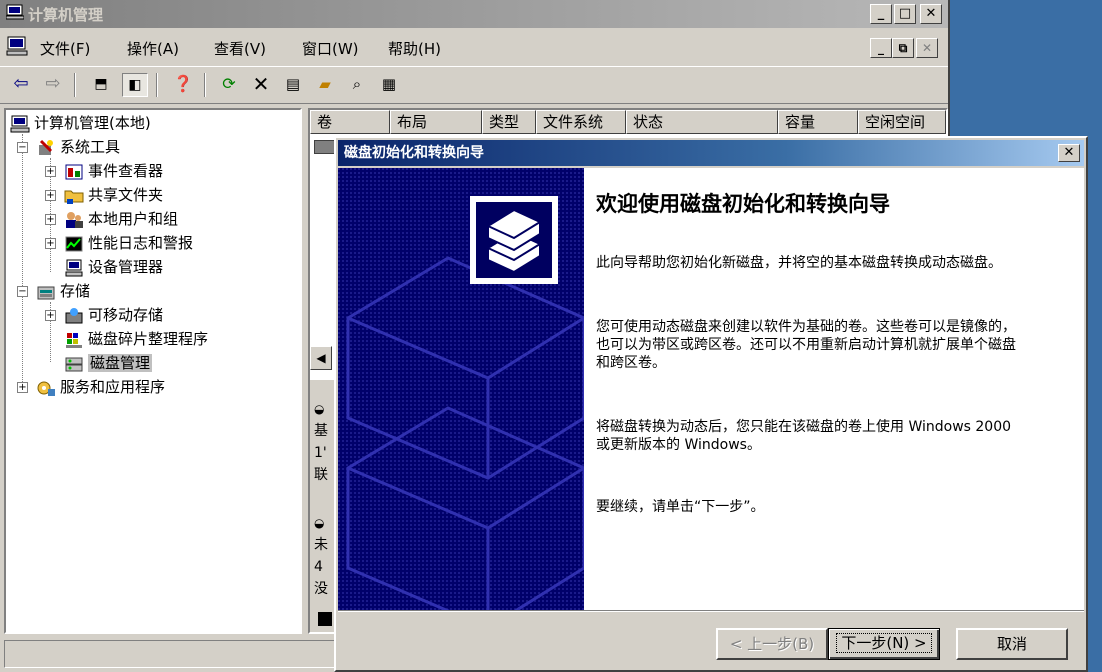 The height and width of the screenshot is (672, 1102). What do you see at coordinates (389, 85) in the screenshot?
I see `disk-icon: ▦` at bounding box center [389, 85].